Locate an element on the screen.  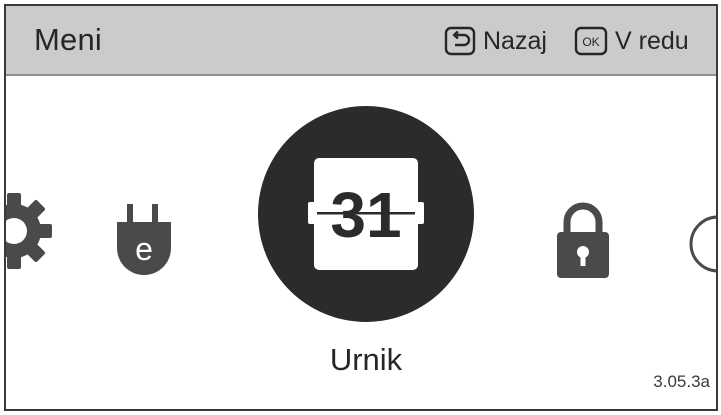
menu-item-lock is located at coordinates (583, 242).